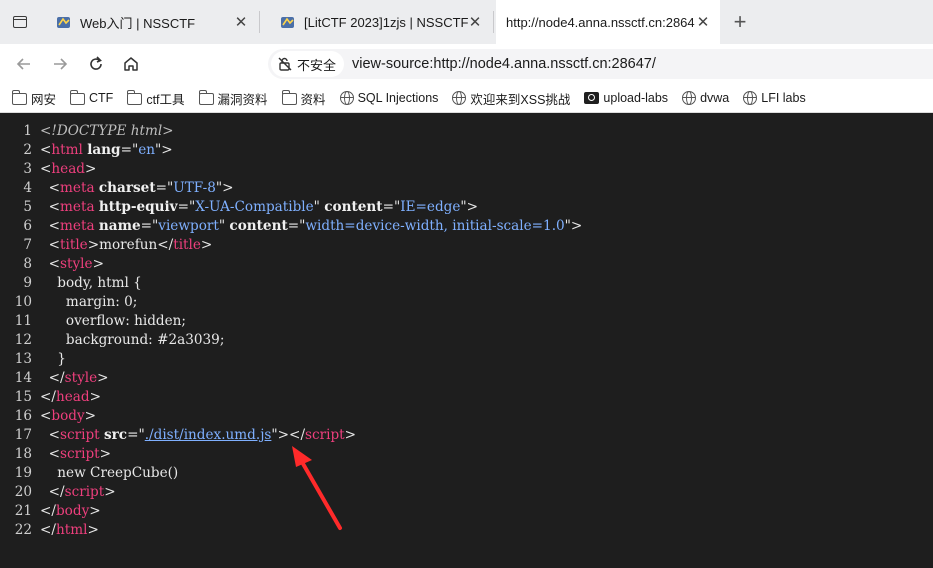 The image size is (933, 568). What do you see at coordinates (740, 21) in the screenshot?
I see `new-tab-button: +` at bounding box center [740, 21].